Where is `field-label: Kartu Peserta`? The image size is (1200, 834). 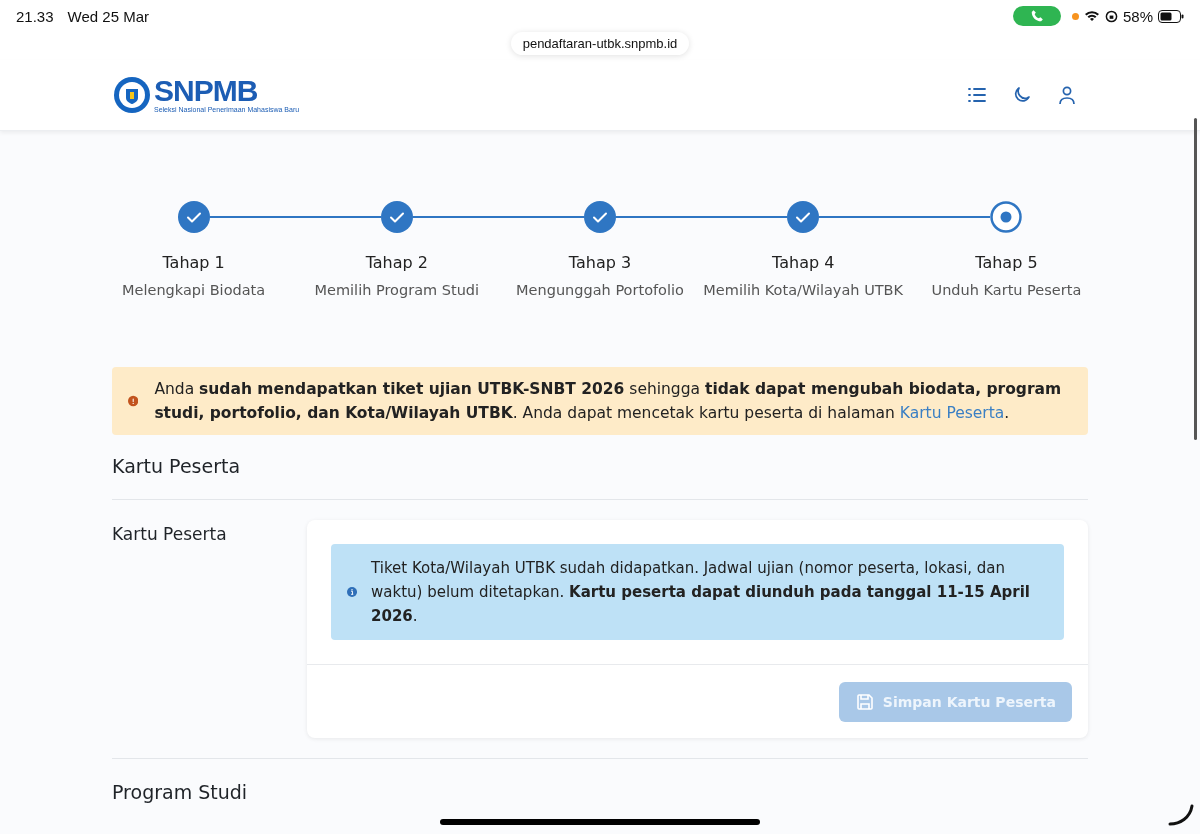
field-label: Kartu Peserta is located at coordinates (170, 534).